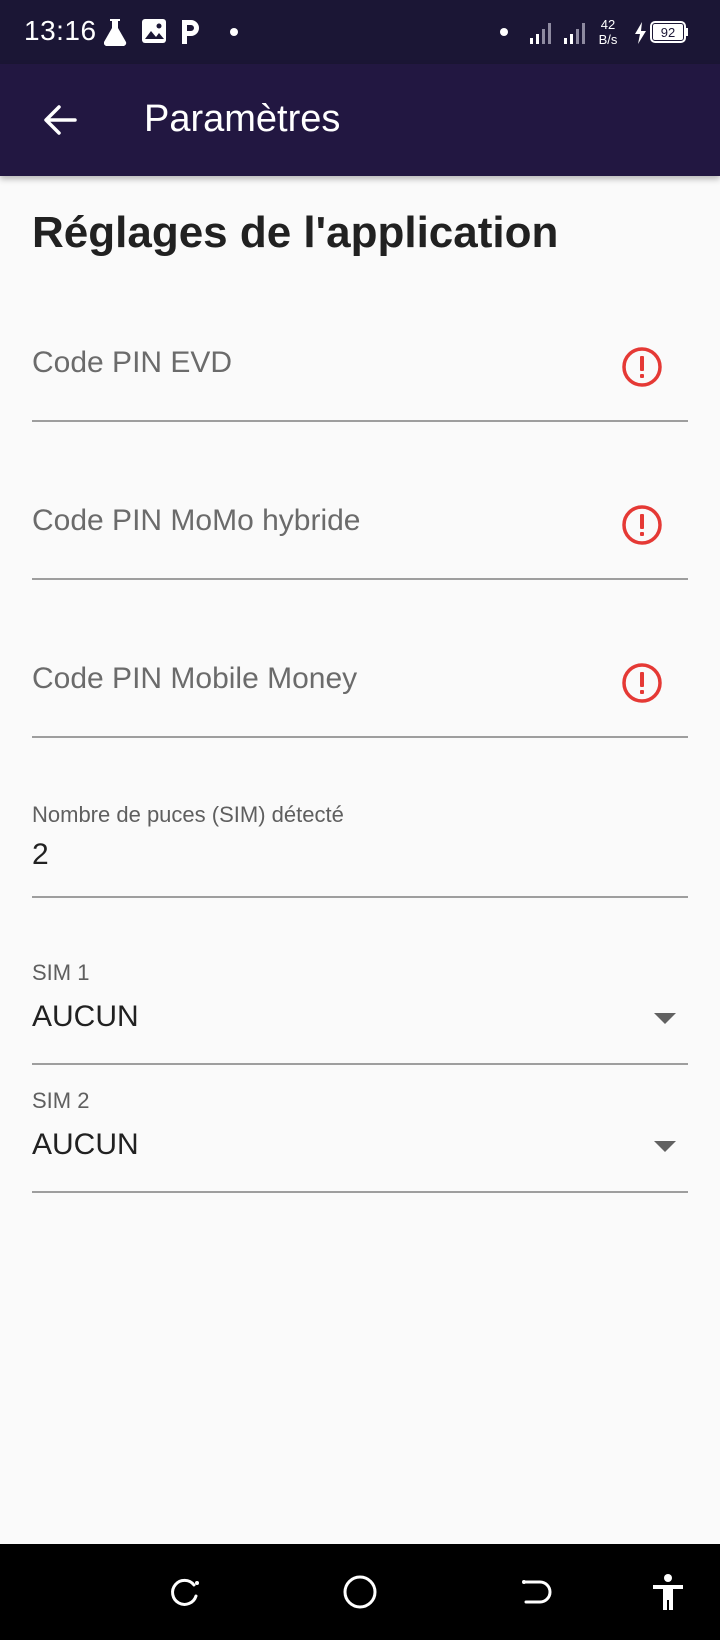 This screenshot has height=1640, width=720. I want to click on pin-momo-hybrid-placeholder: Code PIN MoMo hybride, so click(196, 520).